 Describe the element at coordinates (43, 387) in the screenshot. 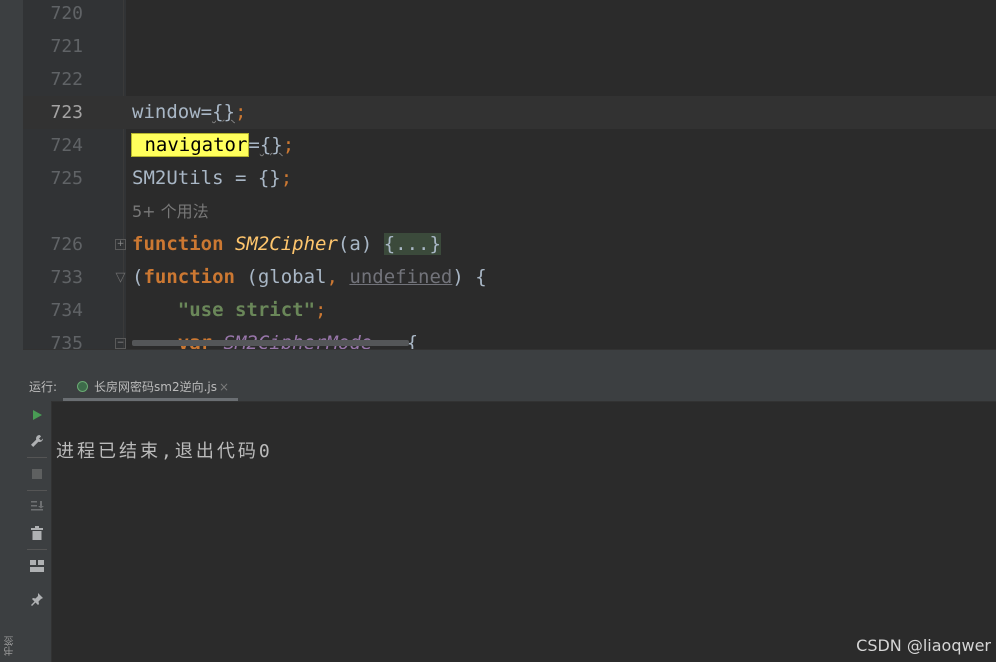

I see `run-label: 运行:` at that location.